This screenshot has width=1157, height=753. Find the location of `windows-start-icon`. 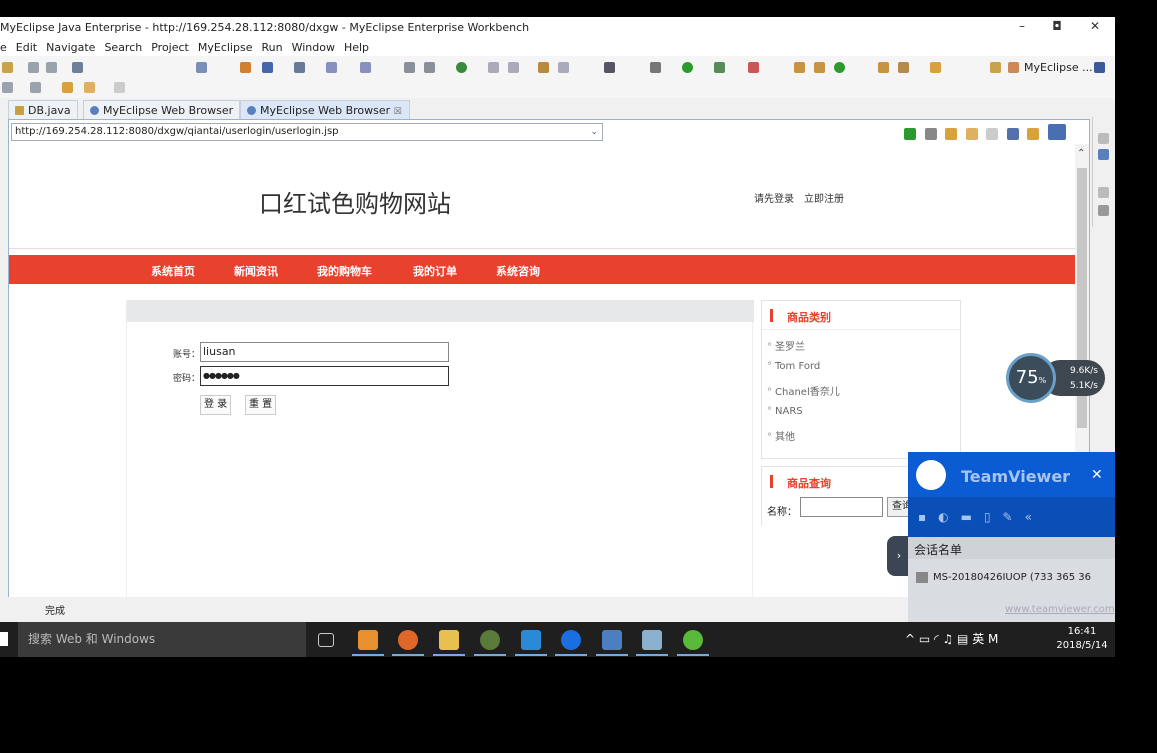

windows-start-icon is located at coordinates (4, 639).